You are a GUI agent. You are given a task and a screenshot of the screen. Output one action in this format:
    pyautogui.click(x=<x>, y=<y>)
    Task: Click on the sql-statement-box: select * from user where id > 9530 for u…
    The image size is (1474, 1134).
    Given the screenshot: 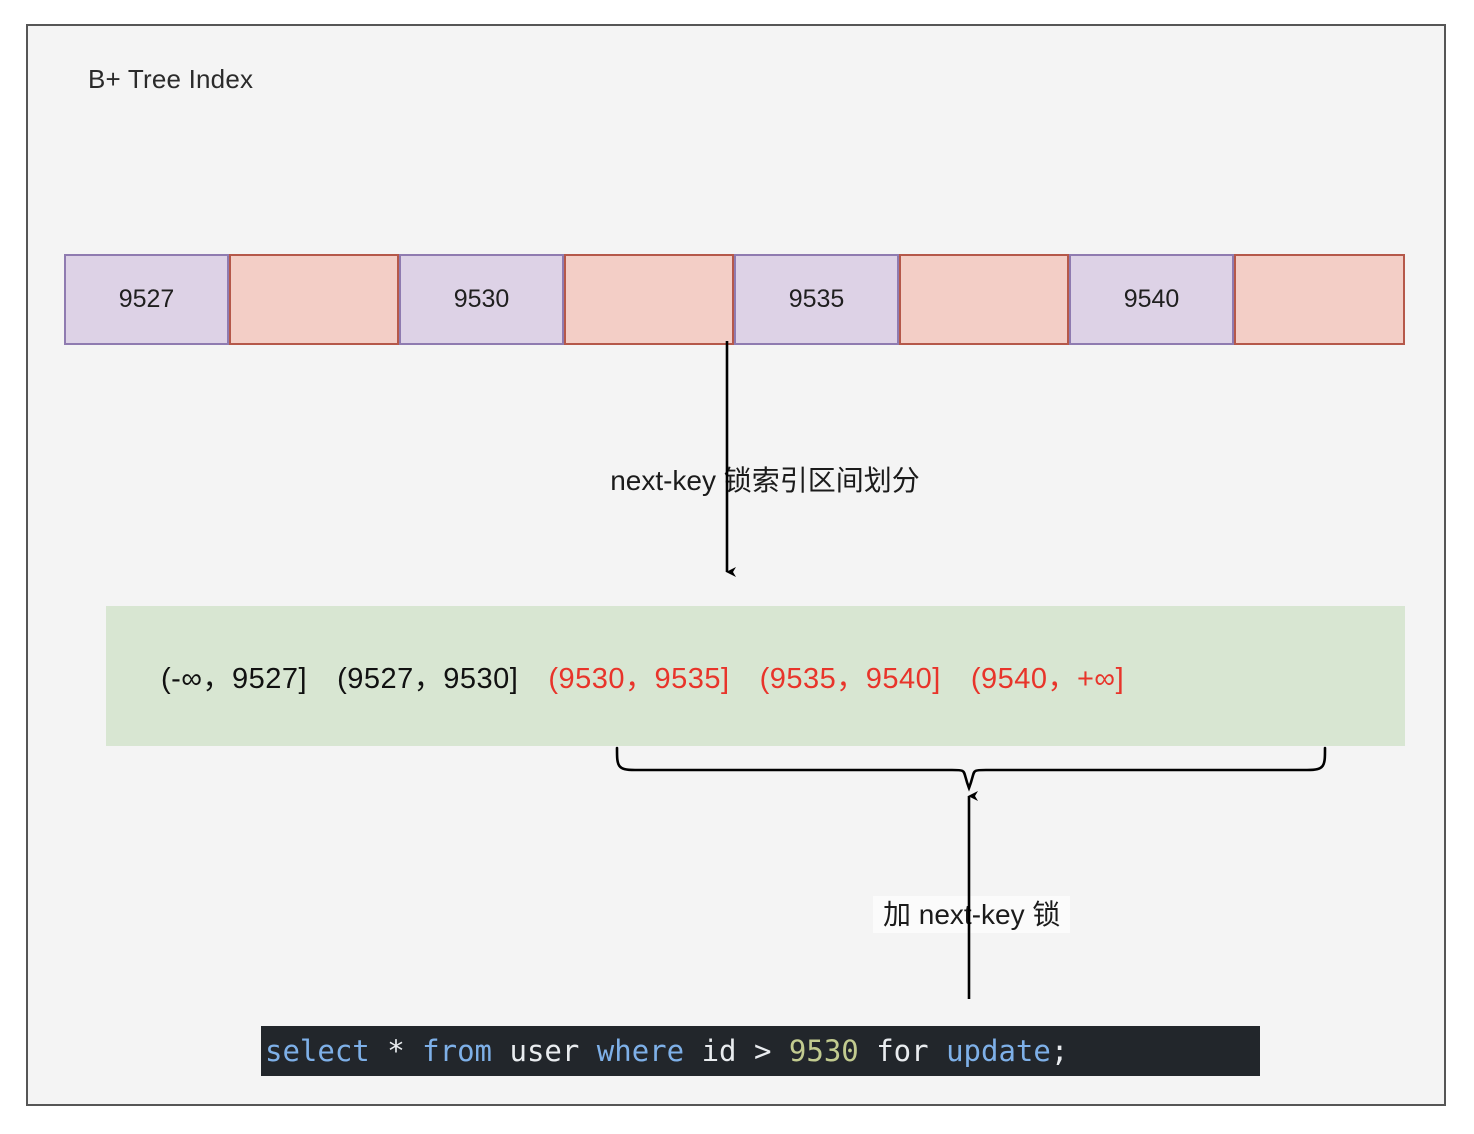 What is the action you would take?
    pyautogui.click(x=760, y=1051)
    